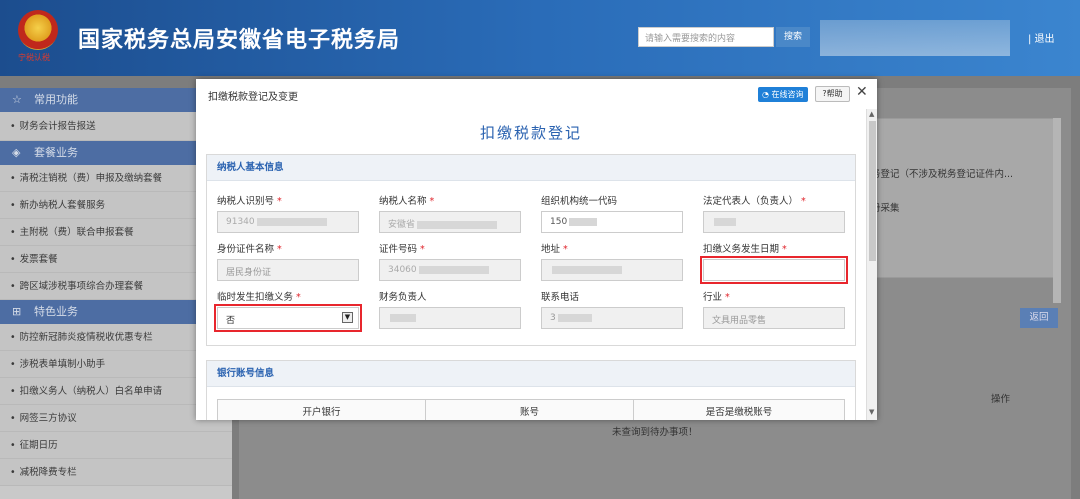 Image resolution: width=1080 pixels, height=499 pixels. Describe the element at coordinates (116, 445) in the screenshot. I see `sidebar-item: 征期日历` at that location.